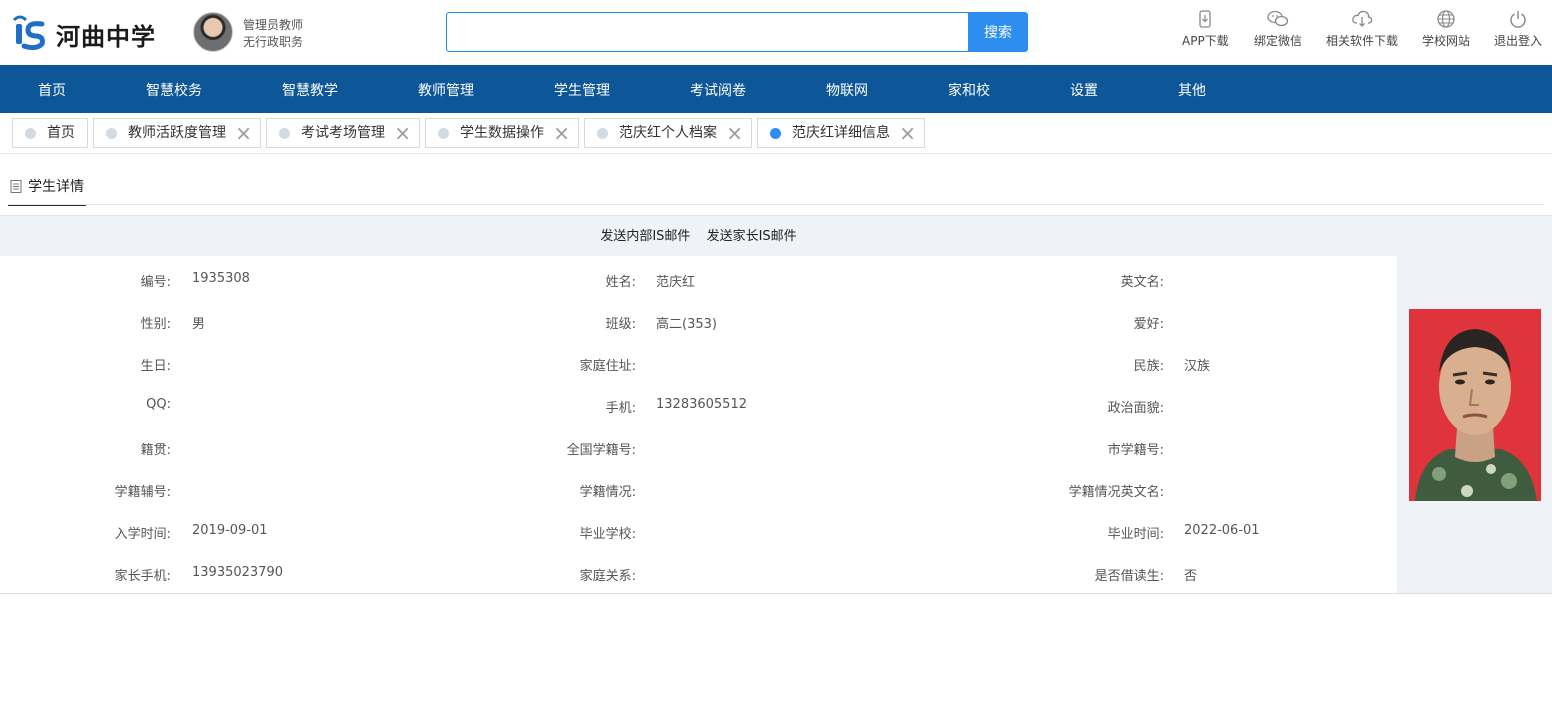 The image size is (1552, 720). Describe the element at coordinates (1191, 576) in the screenshot. I see `field-value-transient-student: 否` at that location.